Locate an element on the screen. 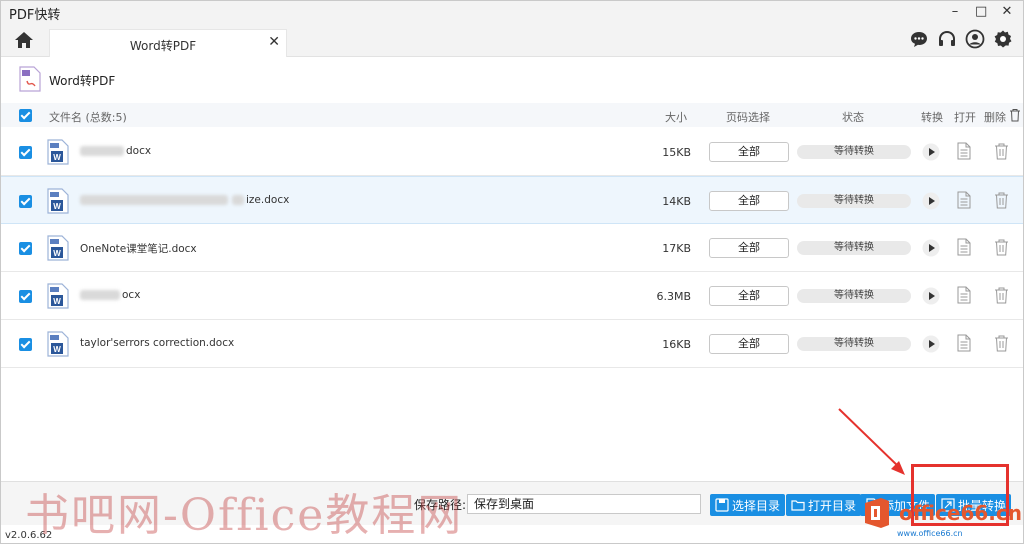 This screenshot has height=544, width=1024. brand-watermark: office66.cn is located at coordinates (940, 513).